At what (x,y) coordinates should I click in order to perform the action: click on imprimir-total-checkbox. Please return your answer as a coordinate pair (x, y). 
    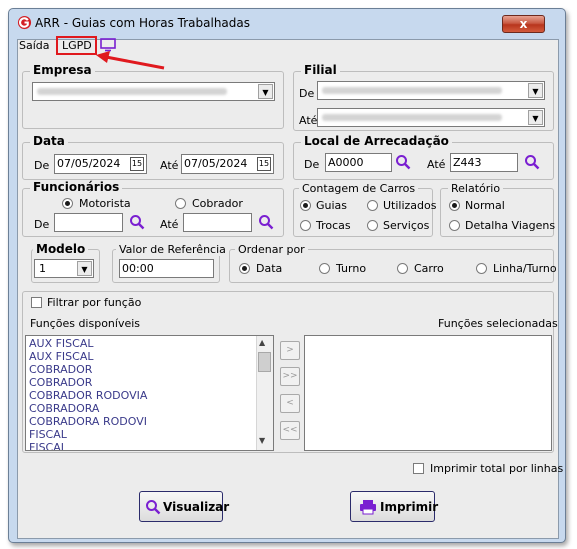
    Looking at the image, I should click on (418, 468).